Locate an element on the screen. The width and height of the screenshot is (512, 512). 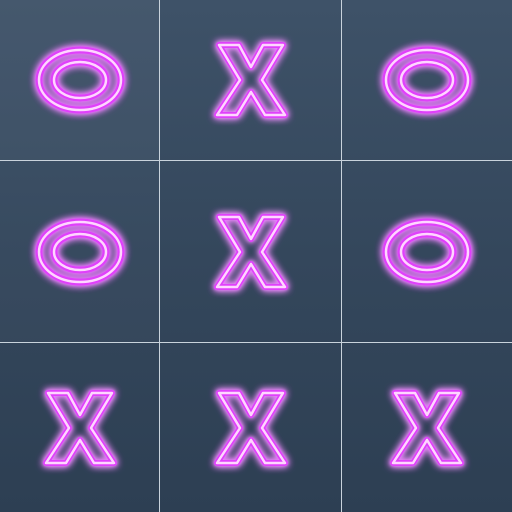
board-cell-1: O is located at coordinates (80, 80).